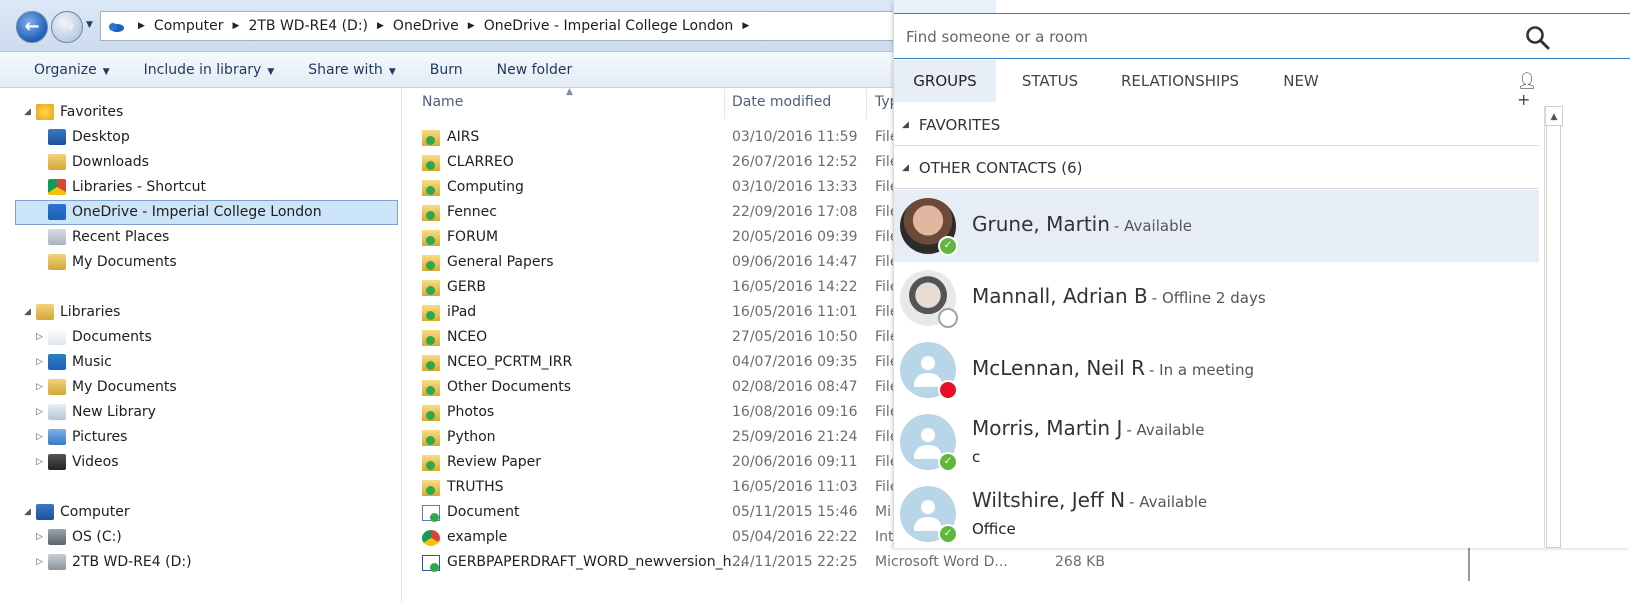 Image resolution: width=1630 pixels, height=603 pixels. Describe the element at coordinates (95, 462) in the screenshot. I see `nav-item-label: Videos` at that location.